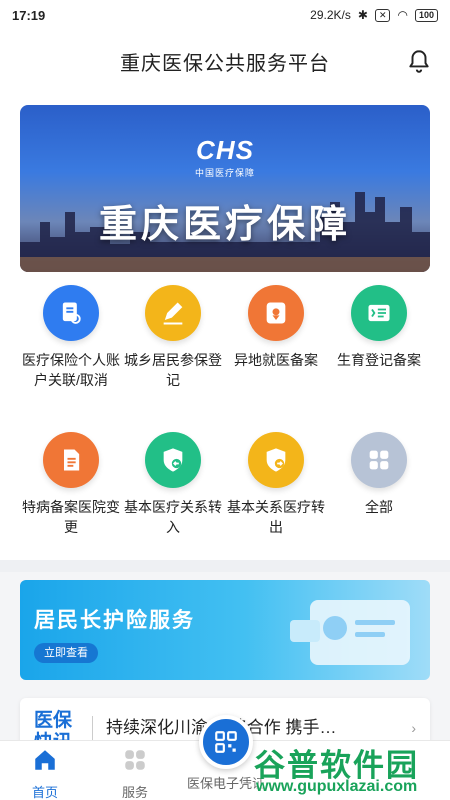 Image resolution: width=450 pixels, height=800 pixels. What do you see at coordinates (225, 156) in the screenshot?
I see `chs-logo: CHS 中国医疗保障` at bounding box center [225, 156].